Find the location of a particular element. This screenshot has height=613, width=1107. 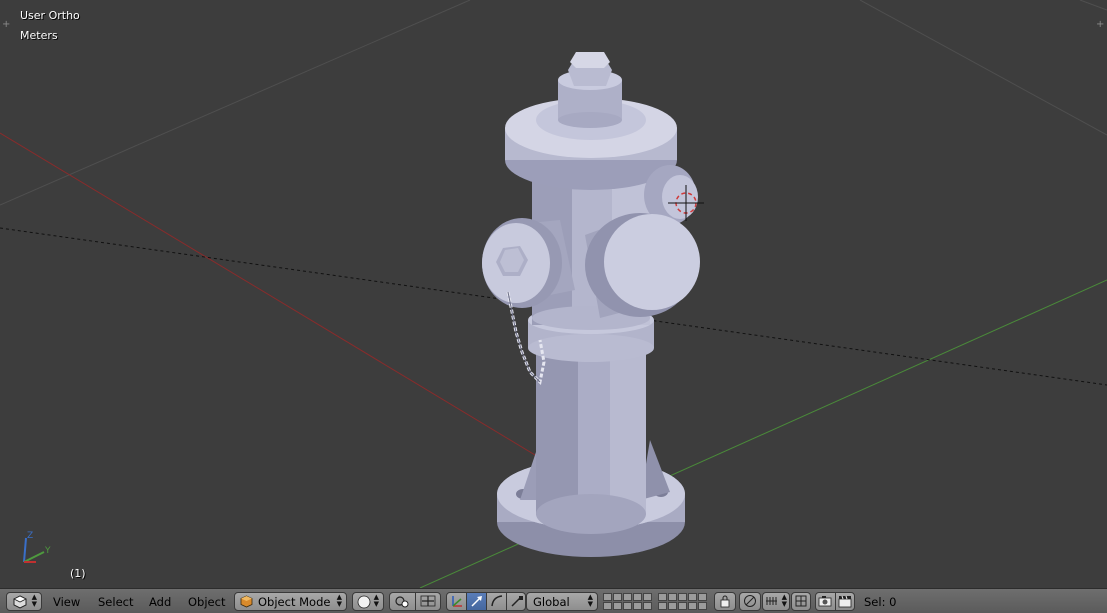

pivot-icon is located at coordinates (402, 602).